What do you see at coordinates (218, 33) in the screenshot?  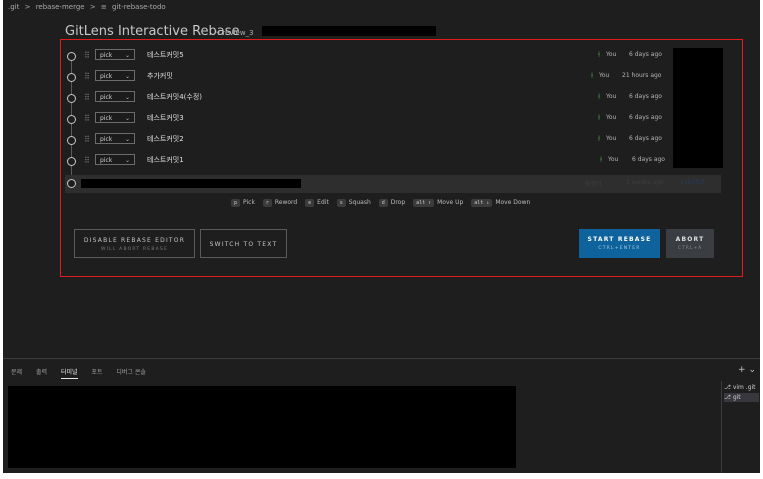 I see `git-branch-icon: ⑂` at bounding box center [218, 33].